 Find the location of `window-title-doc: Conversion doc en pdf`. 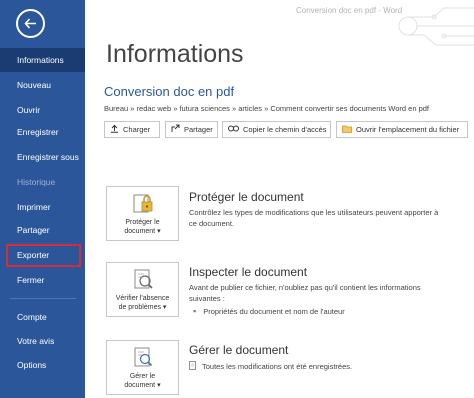

window-title-doc: Conversion doc en pdf is located at coordinates (336, 10).